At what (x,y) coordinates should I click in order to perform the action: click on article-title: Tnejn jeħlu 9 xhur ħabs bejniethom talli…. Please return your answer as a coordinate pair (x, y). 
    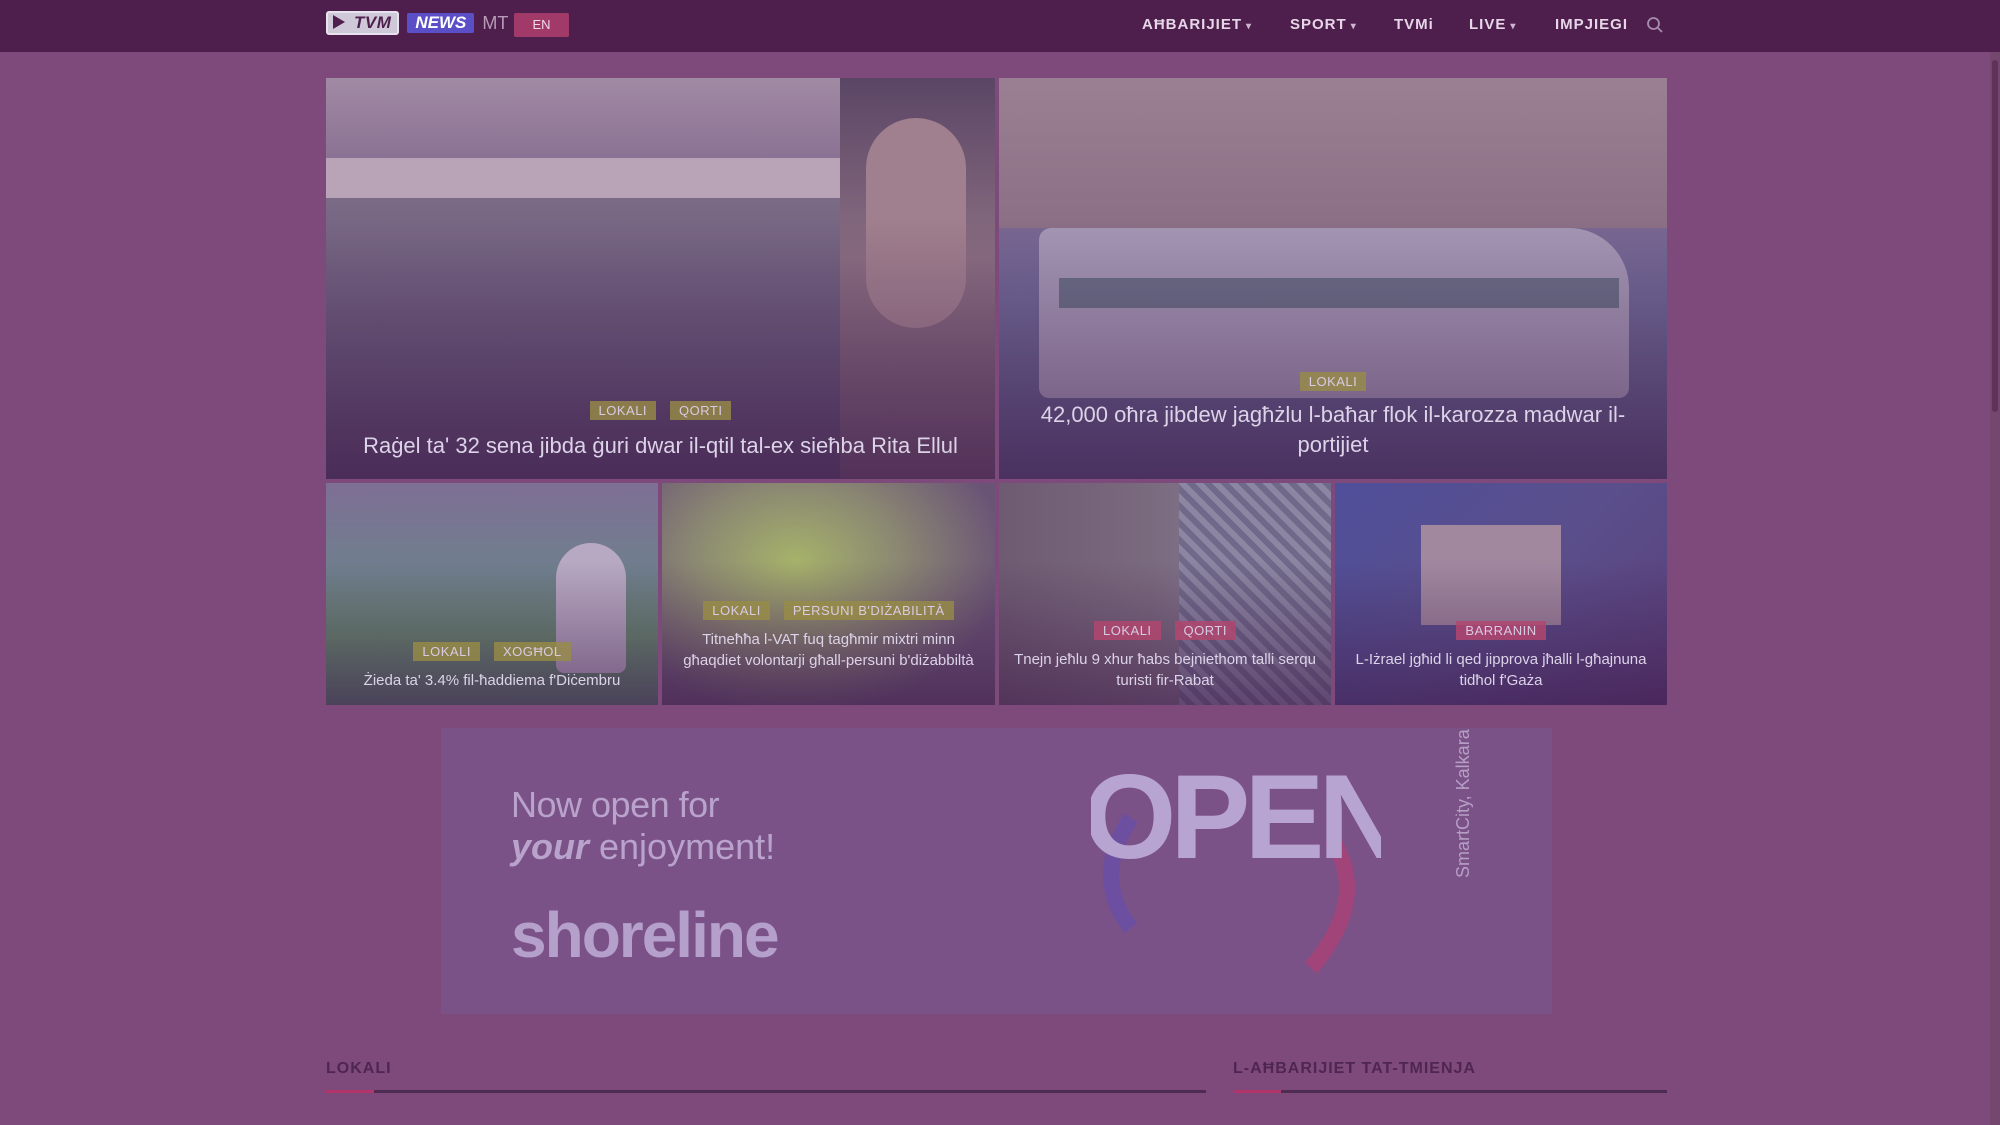
    Looking at the image, I should click on (1165, 670).